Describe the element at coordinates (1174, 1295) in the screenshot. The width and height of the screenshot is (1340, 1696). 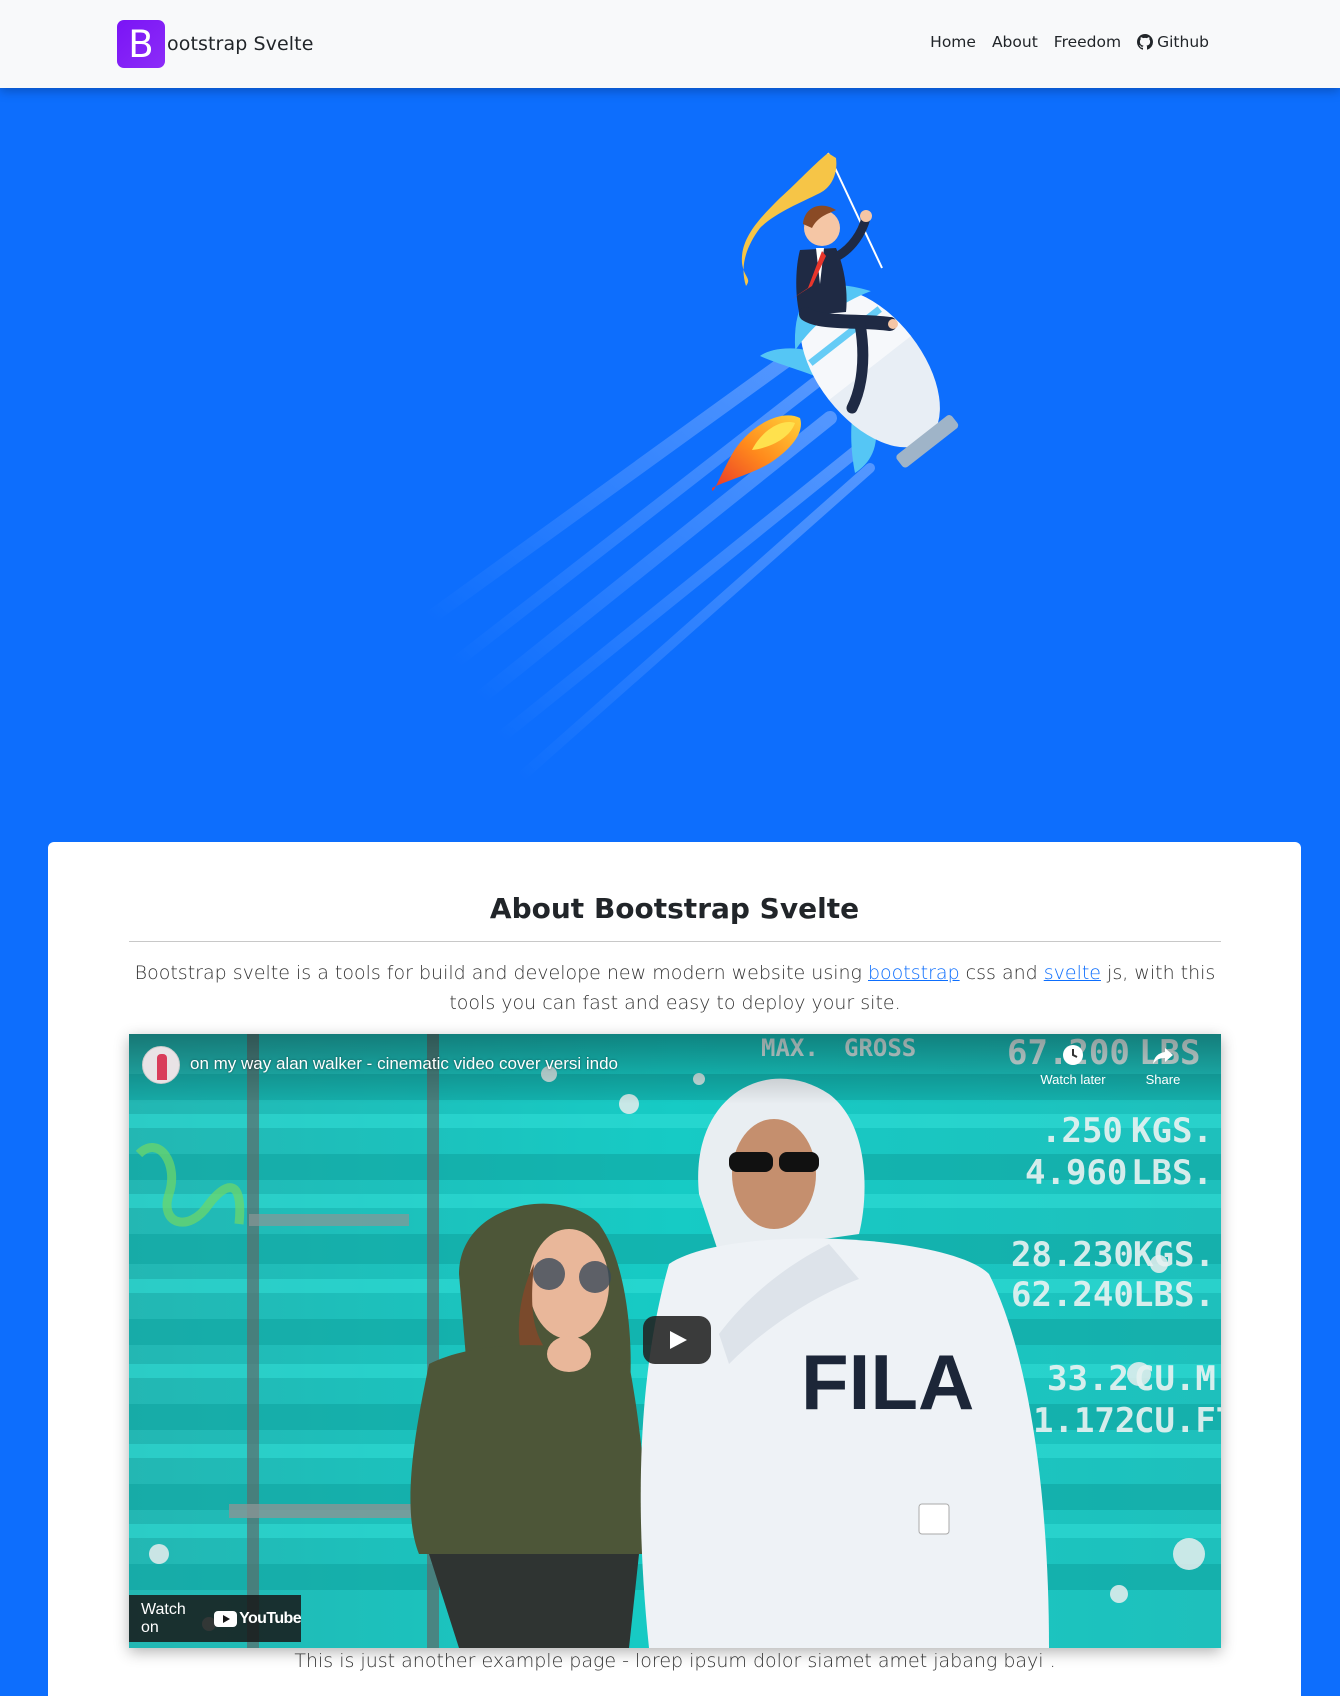
I see `stencil-lbs-3: LBS.` at that location.